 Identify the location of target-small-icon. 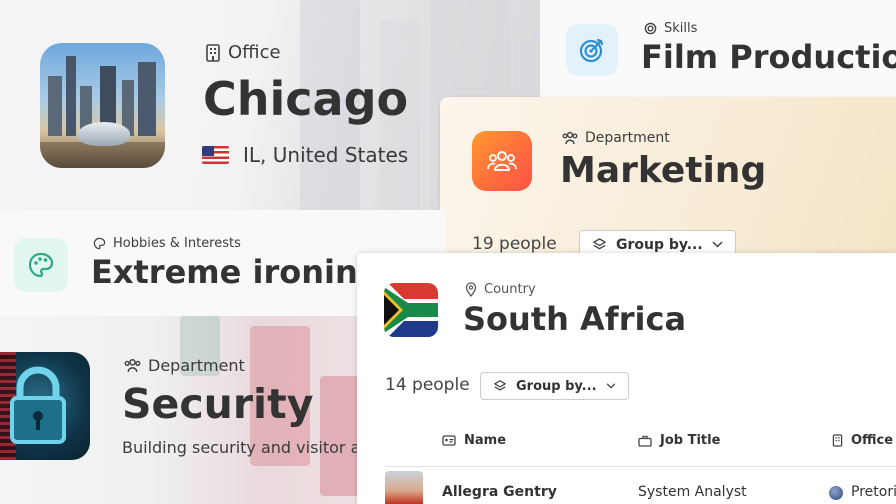
(650, 28).